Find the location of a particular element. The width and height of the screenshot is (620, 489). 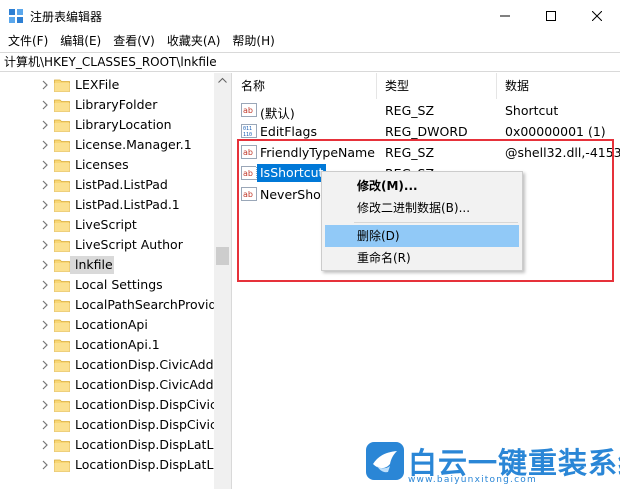

window-title: 注册表编辑器 is located at coordinates (66, 17).